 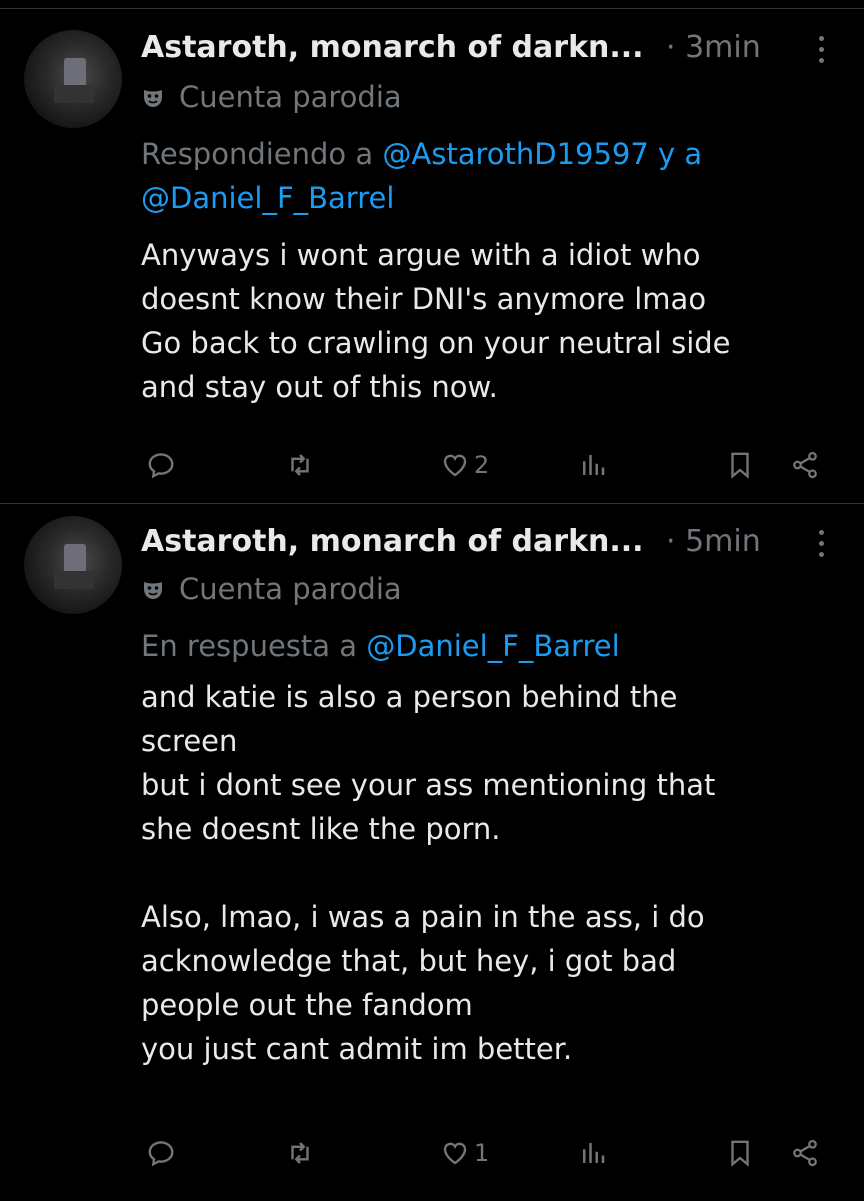 I want to click on like-button: 2, so click(x=464, y=465).